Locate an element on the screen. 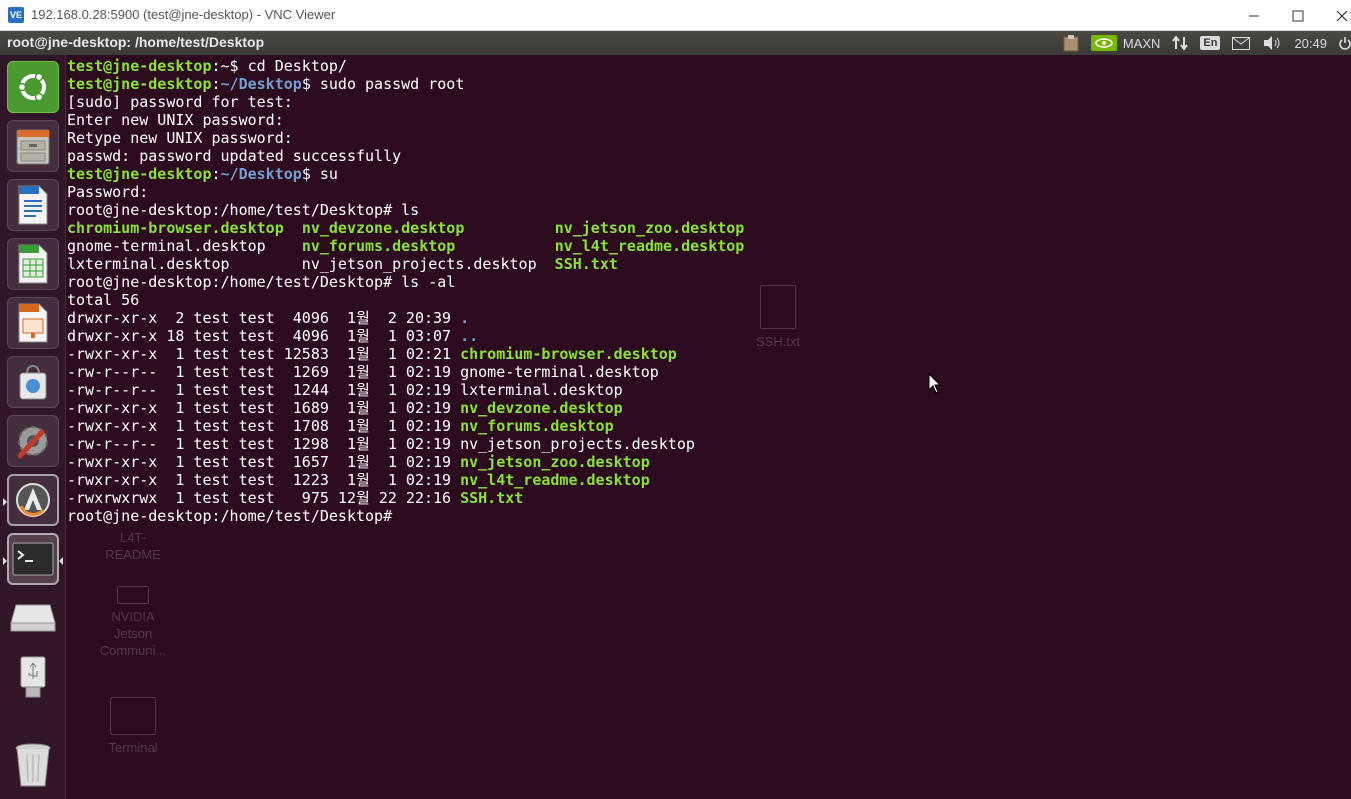 The width and height of the screenshot is (1351, 799). launcher-drive is located at coordinates (33, 618).